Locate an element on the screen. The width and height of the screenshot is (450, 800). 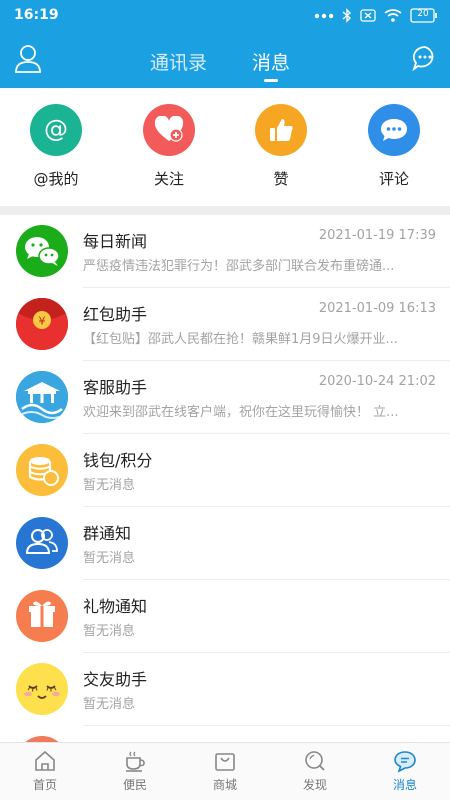
quick-action-comments: 评论 is located at coordinates (394, 146).